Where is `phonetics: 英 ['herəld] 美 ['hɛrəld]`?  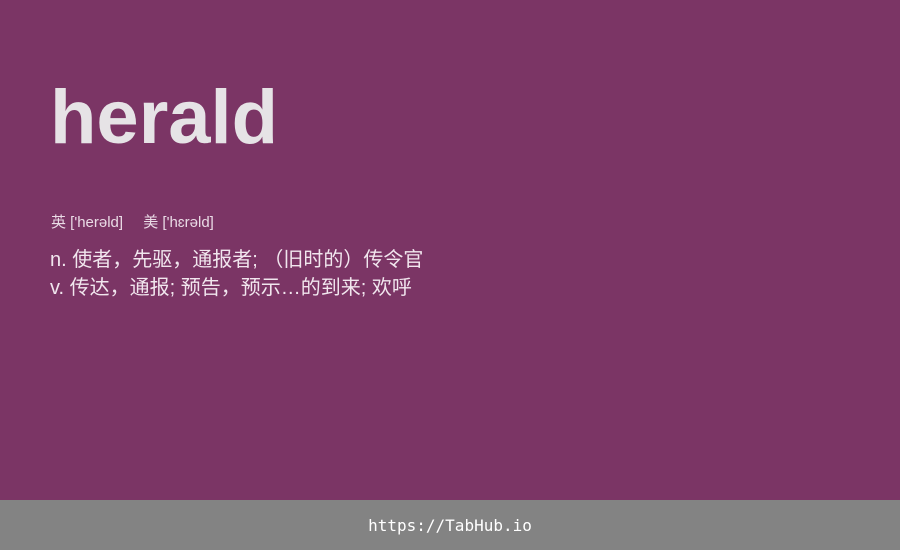
phonetics: 英 ['herəld] 美 ['hɛrəld] is located at coordinates (132, 223).